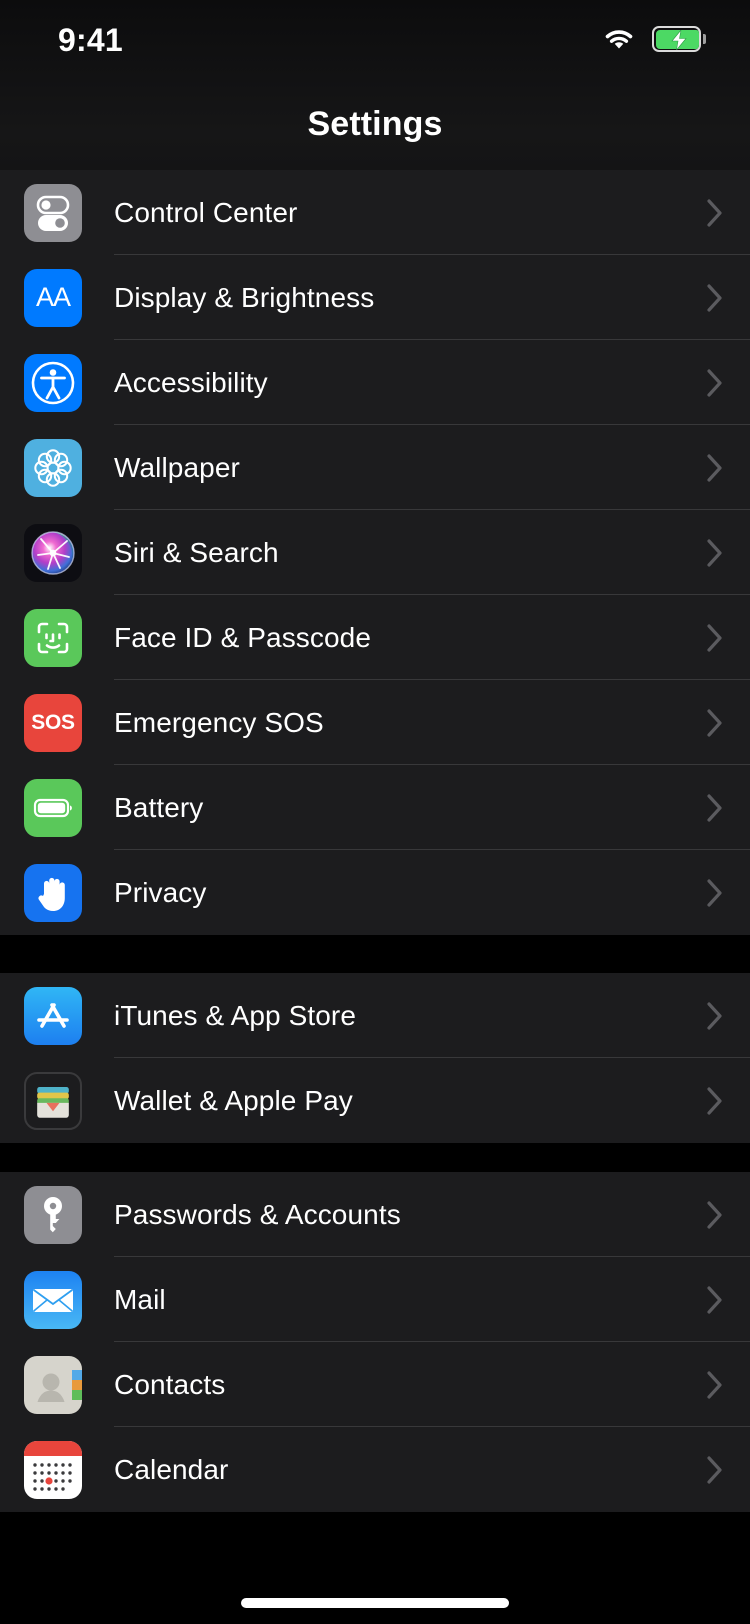 This screenshot has height=1624, width=750. I want to click on settings-row-label: Face ID & Passcode, so click(243, 637).